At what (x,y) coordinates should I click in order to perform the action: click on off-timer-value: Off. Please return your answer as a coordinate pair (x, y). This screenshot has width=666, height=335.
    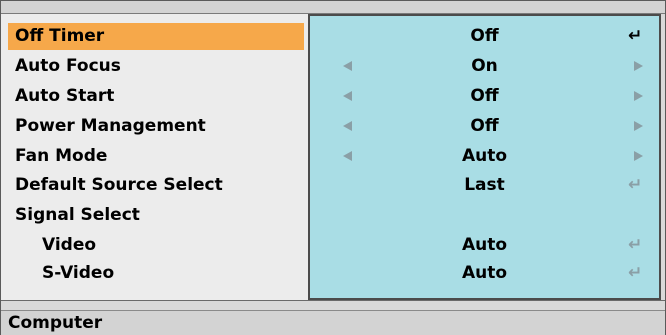
    Looking at the image, I should click on (484, 36).